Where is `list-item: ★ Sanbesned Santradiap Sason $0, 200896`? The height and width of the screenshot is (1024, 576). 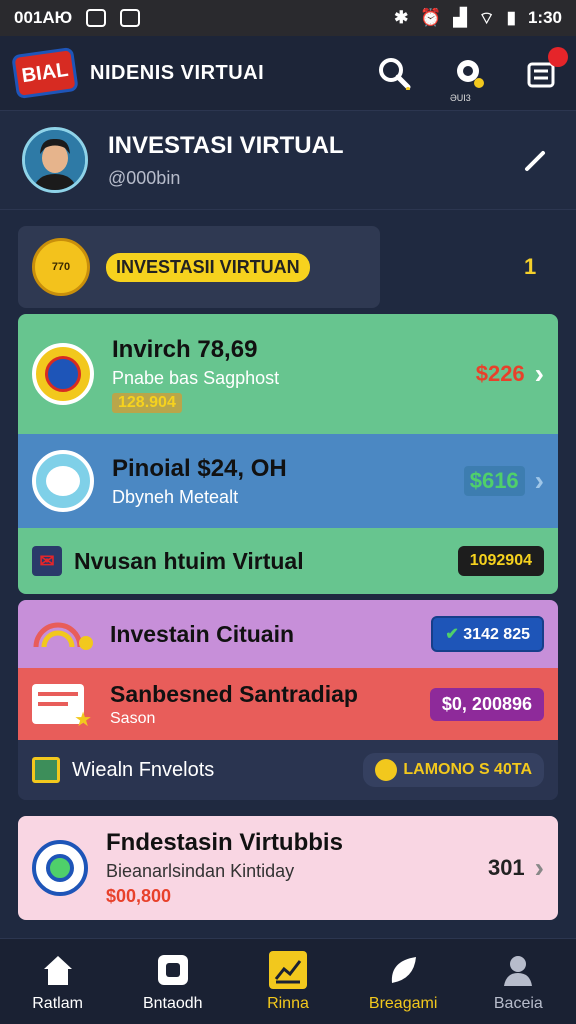 list-item: ★ Sanbesned Santradiap Sason $0, 200896 is located at coordinates (288, 704).